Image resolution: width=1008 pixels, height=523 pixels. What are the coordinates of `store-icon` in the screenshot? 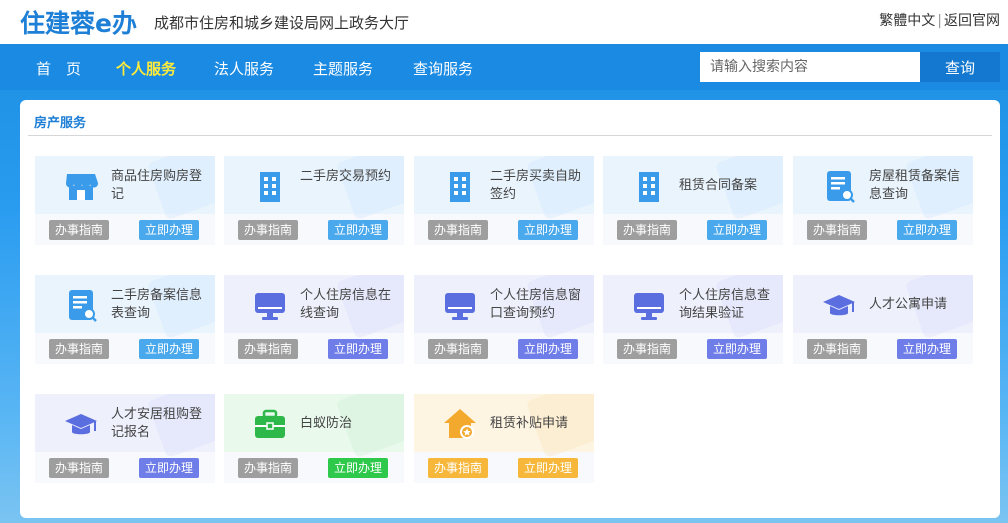 It's located at (82, 187).